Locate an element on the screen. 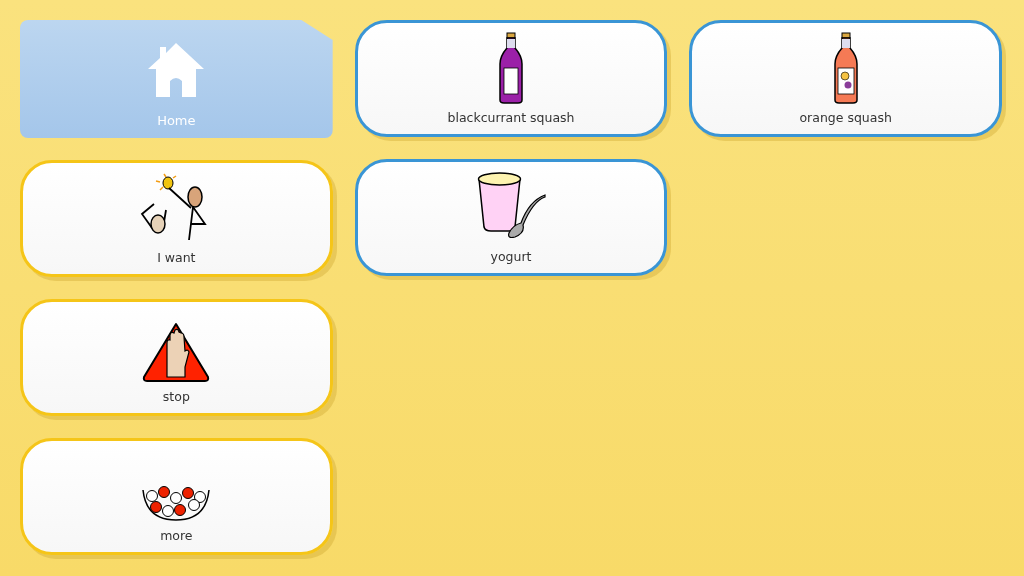 Image resolution: width=1024 pixels, height=576 pixels. symbol-button: more is located at coordinates (176, 496).